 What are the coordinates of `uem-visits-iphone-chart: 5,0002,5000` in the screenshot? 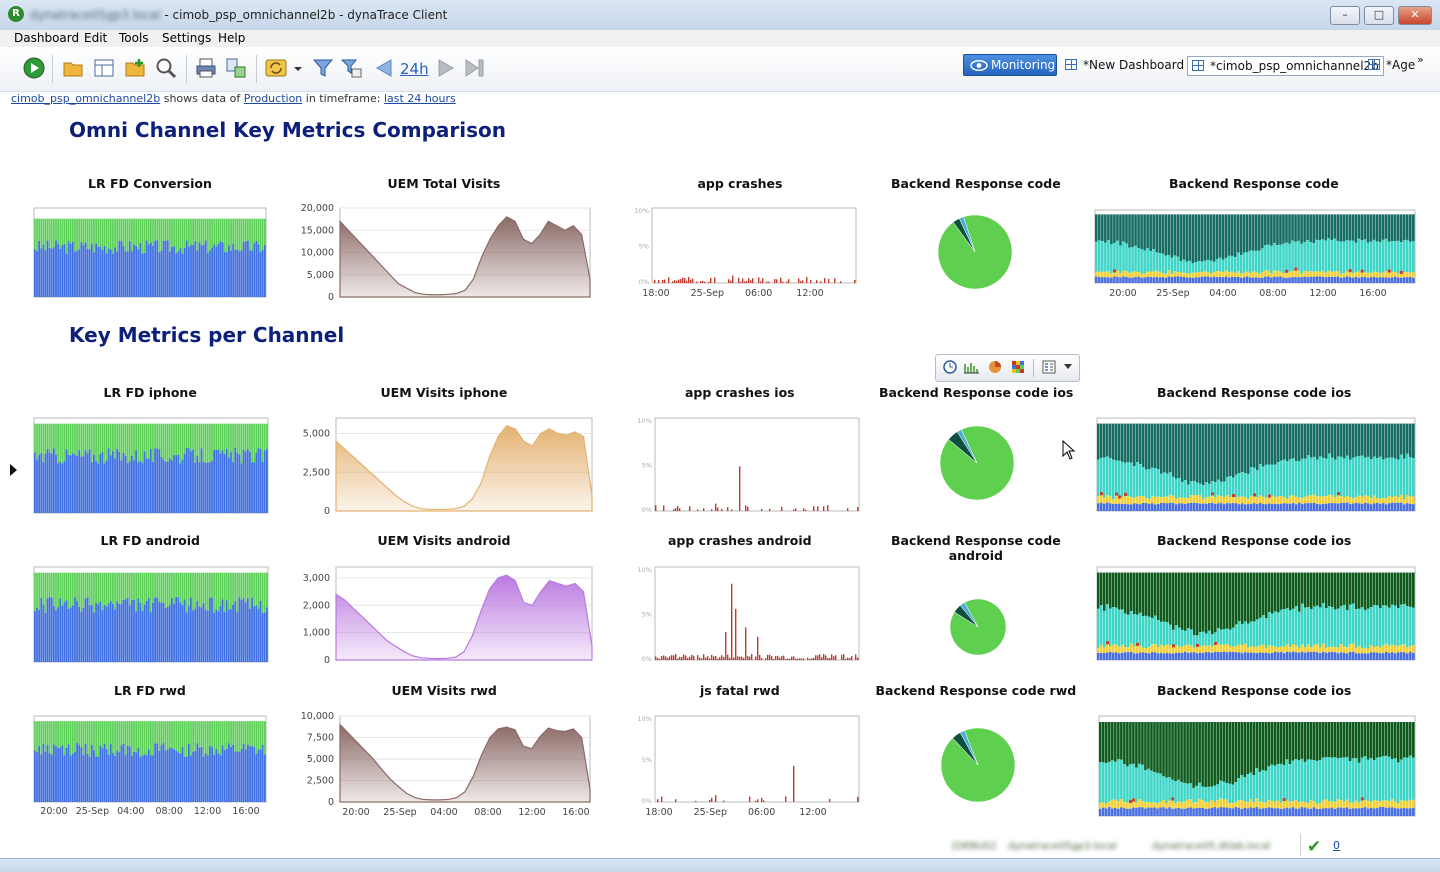 It's located at (440, 467).